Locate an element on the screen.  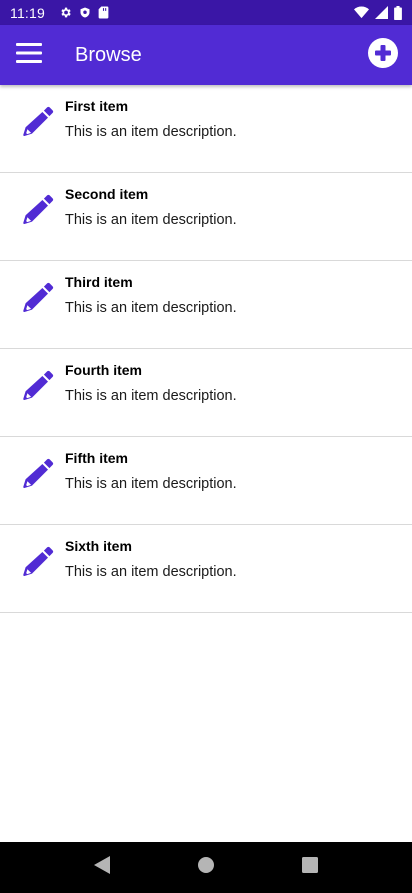
recents-button is located at coordinates (310, 868).